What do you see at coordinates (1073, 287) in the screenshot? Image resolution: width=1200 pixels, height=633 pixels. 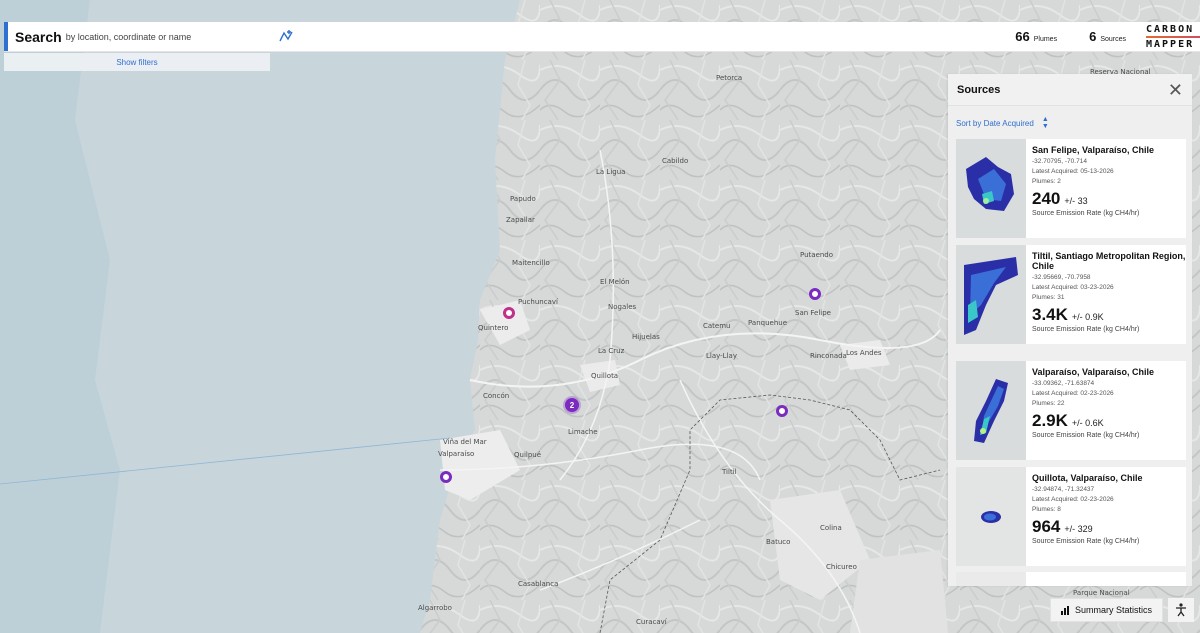 I see `source-acquired: Latest Acquired: 03-23-2026` at bounding box center [1073, 287].